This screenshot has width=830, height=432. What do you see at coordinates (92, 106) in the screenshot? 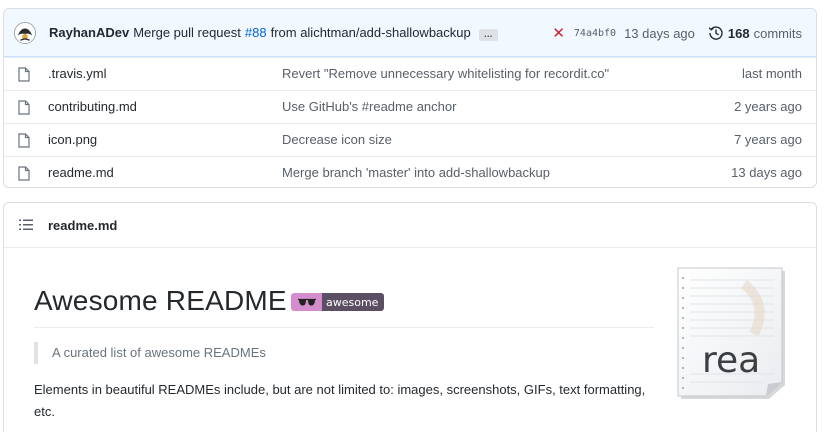
I see `file-name-link: contributing.md` at bounding box center [92, 106].